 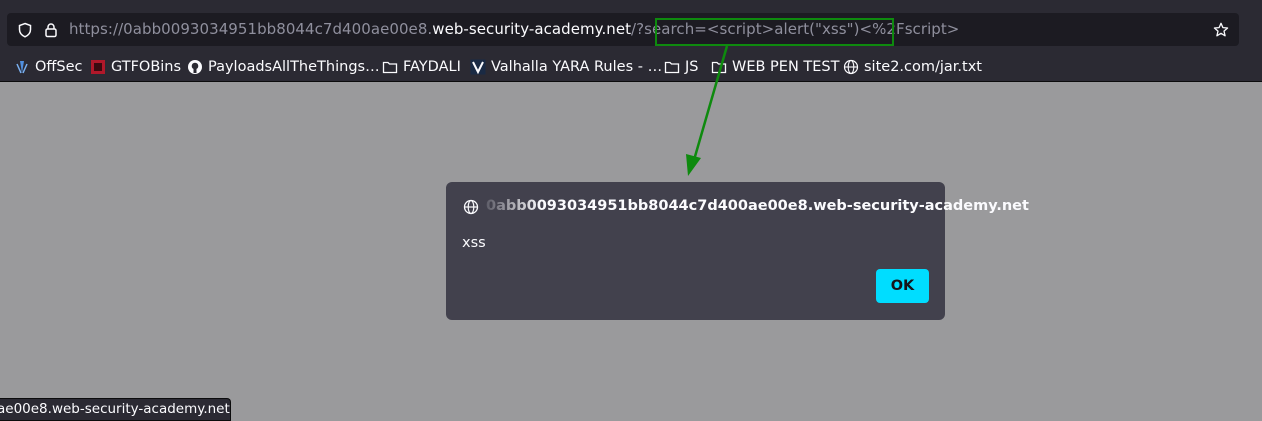 I want to click on status-text: ae00e8.web-security-academy.net, so click(x=115, y=409).